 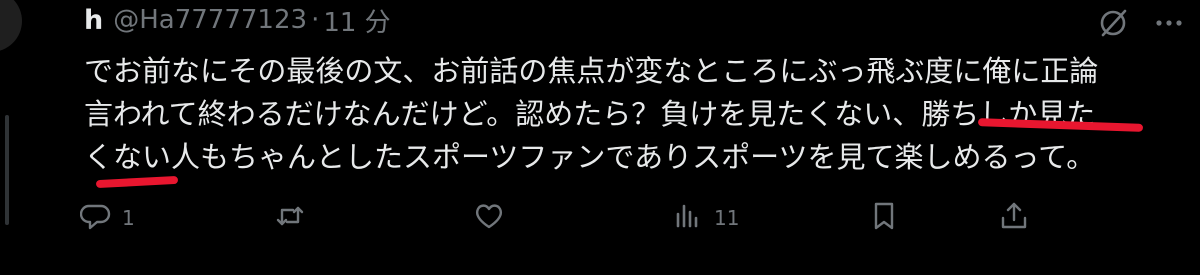 I want to click on action-bar: 1 11, so click(x=554, y=218).